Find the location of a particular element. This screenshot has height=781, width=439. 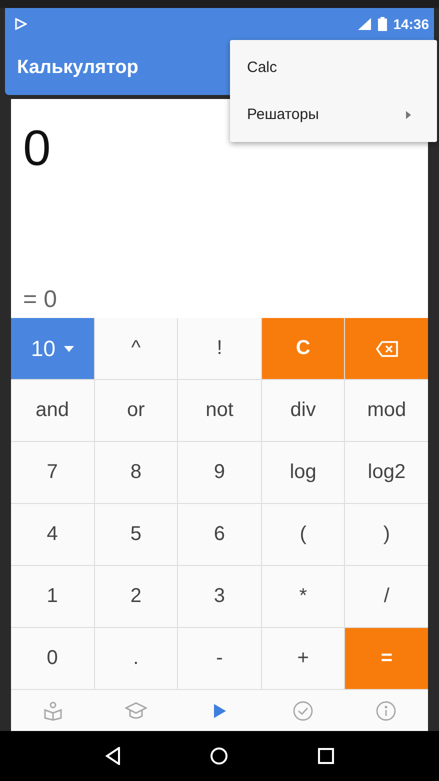

calculator-key: log is located at coordinates (303, 472).